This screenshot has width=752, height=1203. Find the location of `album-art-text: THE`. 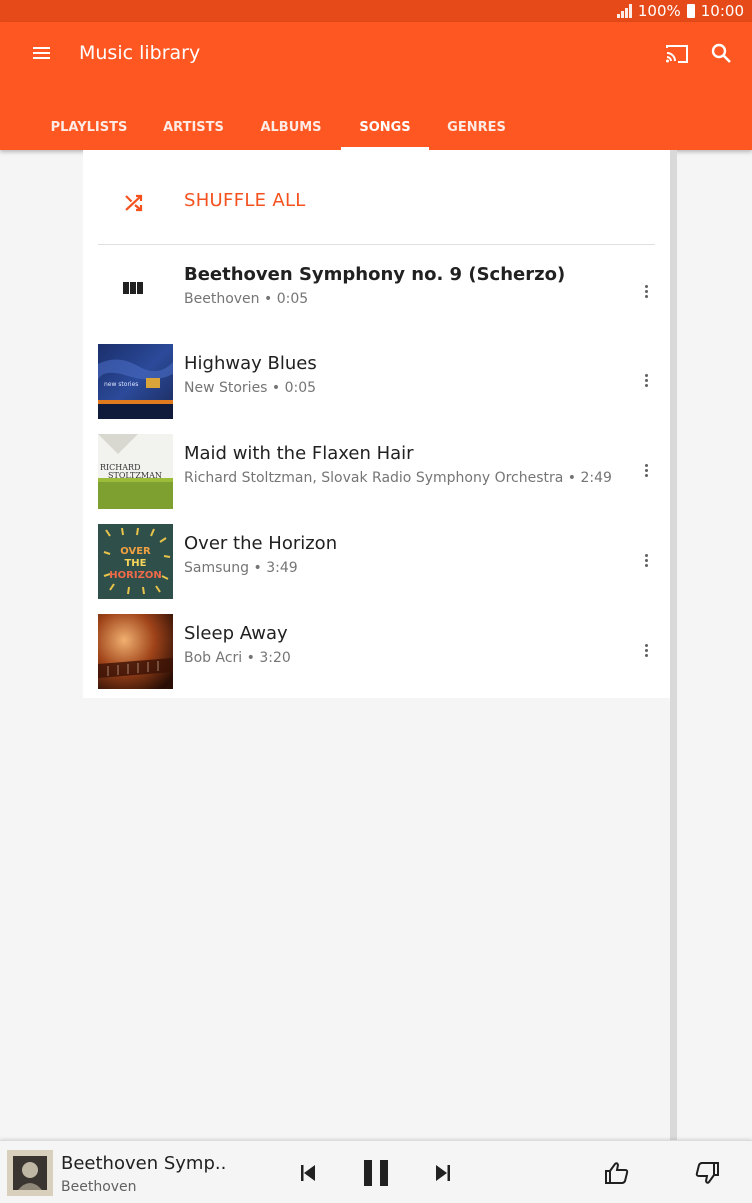

album-art-text: THE is located at coordinates (135, 563).